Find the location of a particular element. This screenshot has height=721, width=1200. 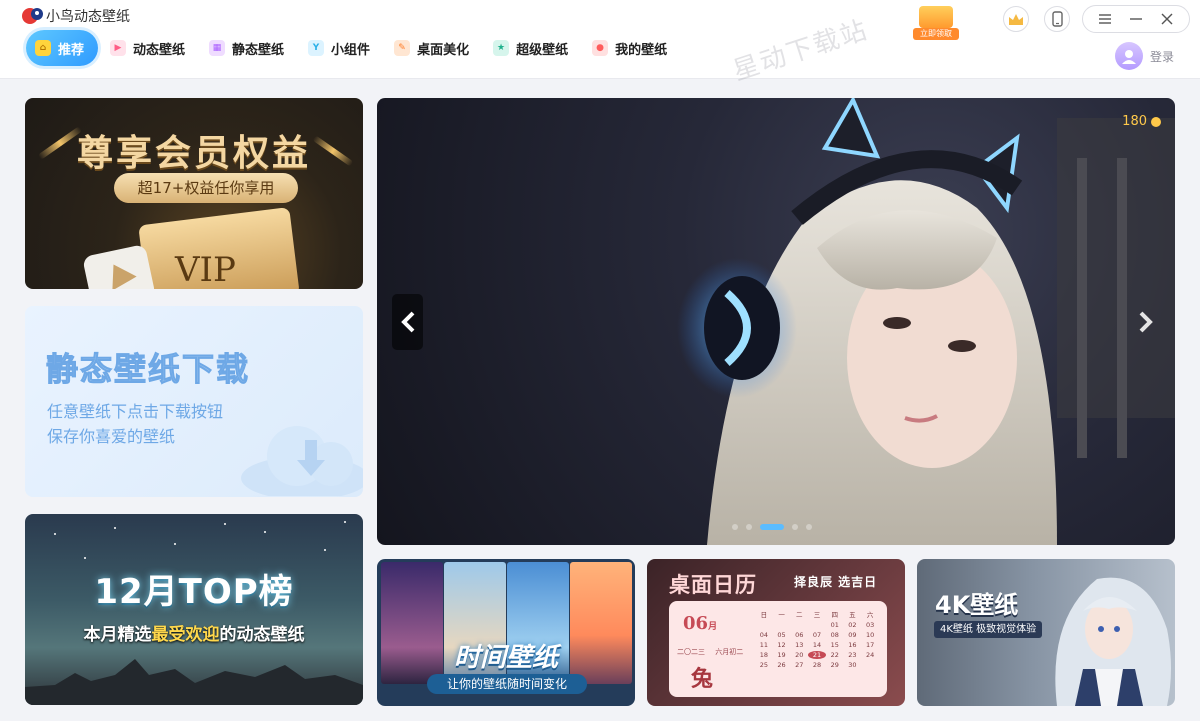

calendar-day: 19 is located at coordinates (781, 655).